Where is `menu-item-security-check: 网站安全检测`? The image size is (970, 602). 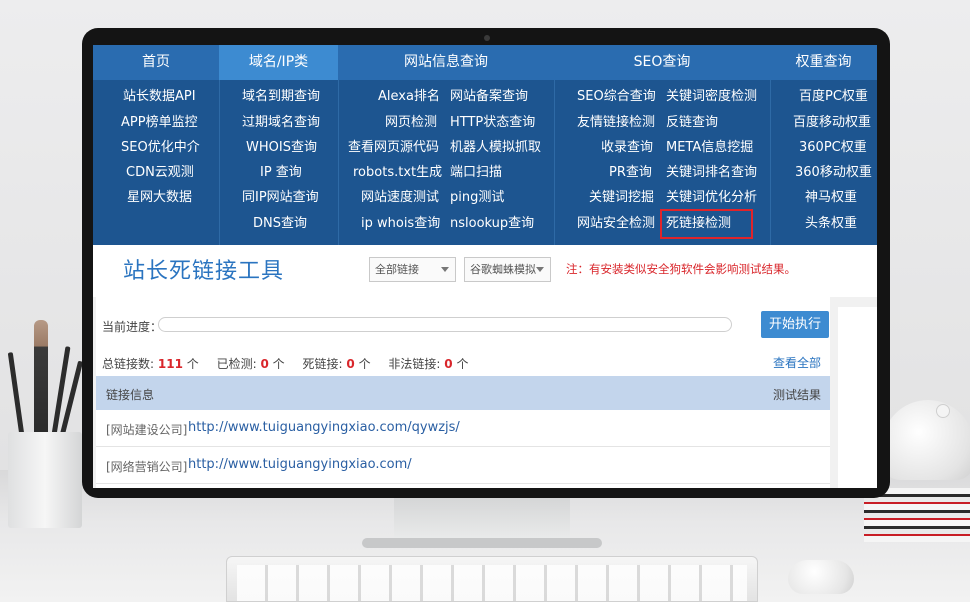 menu-item-security-check: 网站安全检测 is located at coordinates (616, 224).